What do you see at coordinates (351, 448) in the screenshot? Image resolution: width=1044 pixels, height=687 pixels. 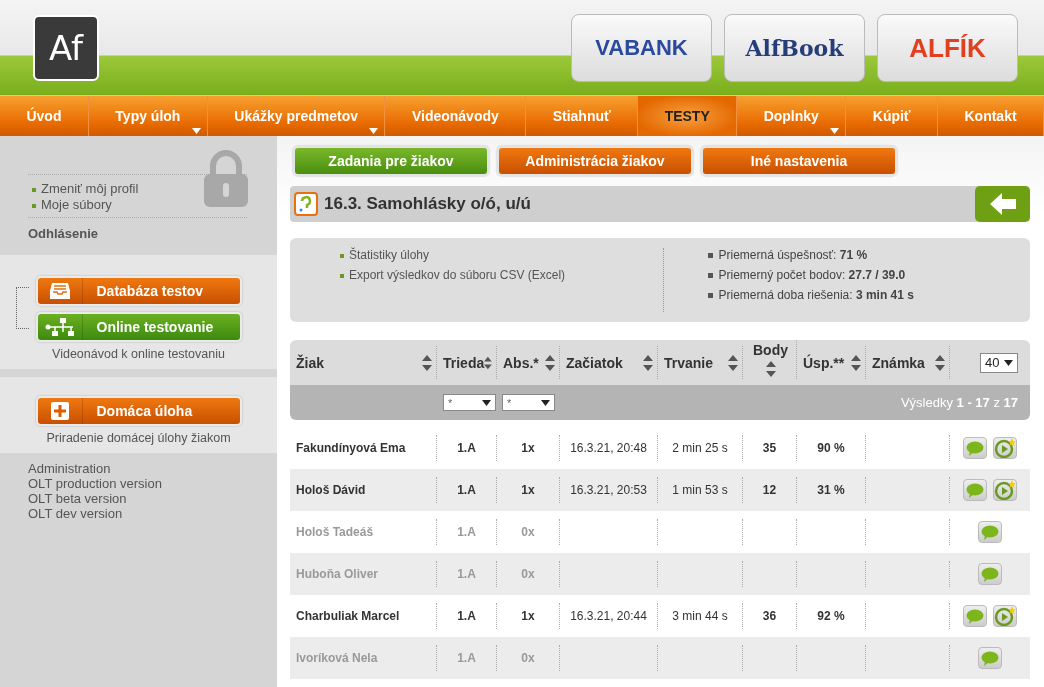 I see `table-cell: Fakundínyová Ema` at bounding box center [351, 448].